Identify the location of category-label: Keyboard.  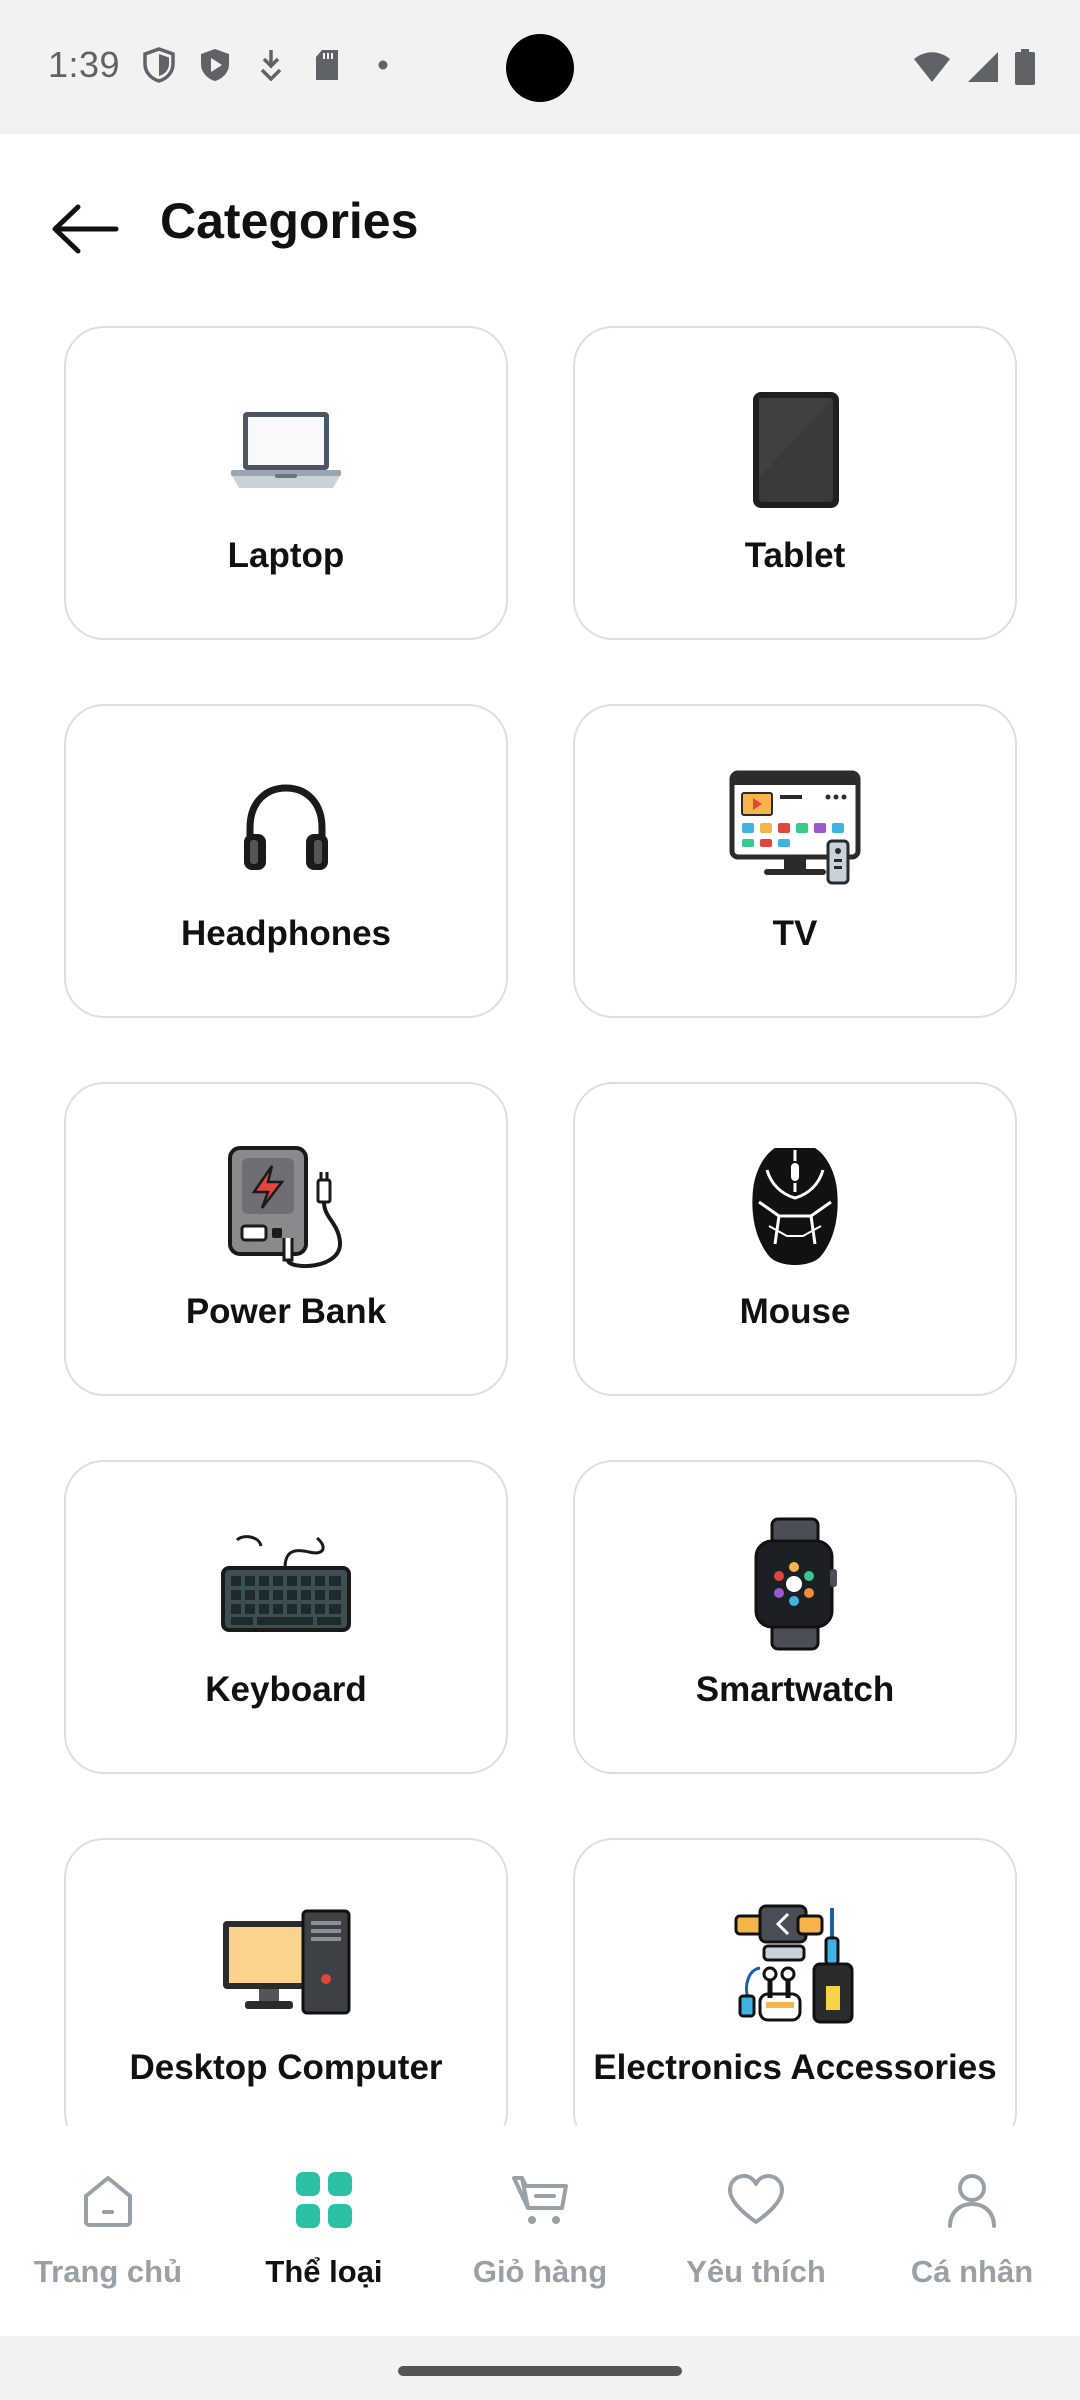
(286, 1689).